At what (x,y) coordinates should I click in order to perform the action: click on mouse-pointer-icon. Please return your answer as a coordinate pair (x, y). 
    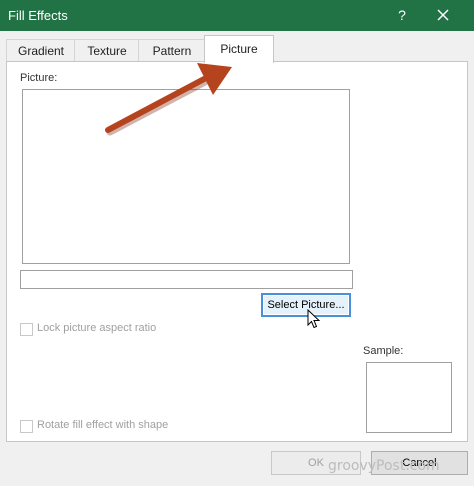
    Looking at the image, I should click on (314, 319).